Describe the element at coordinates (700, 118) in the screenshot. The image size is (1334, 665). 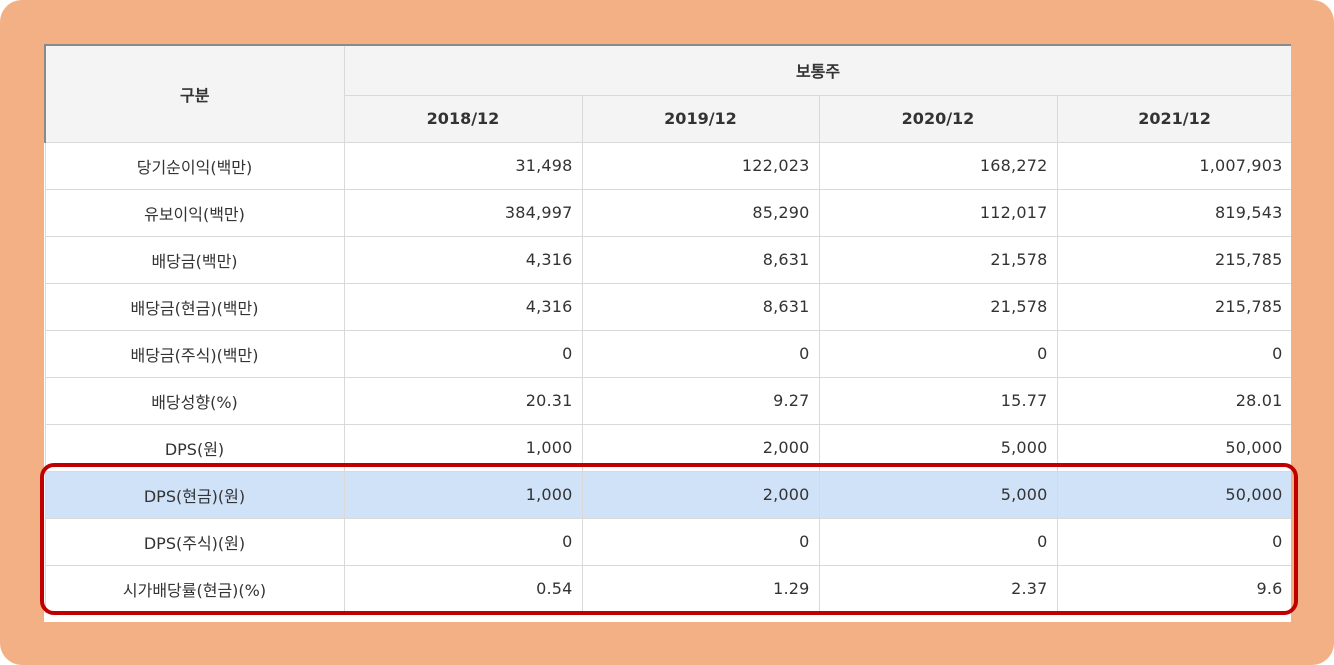
I see `column-header: 2019/12` at that location.